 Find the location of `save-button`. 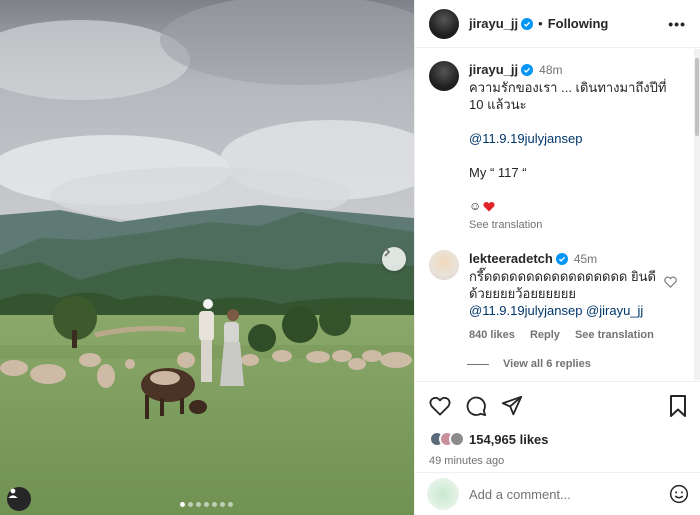

save-button is located at coordinates (678, 406).